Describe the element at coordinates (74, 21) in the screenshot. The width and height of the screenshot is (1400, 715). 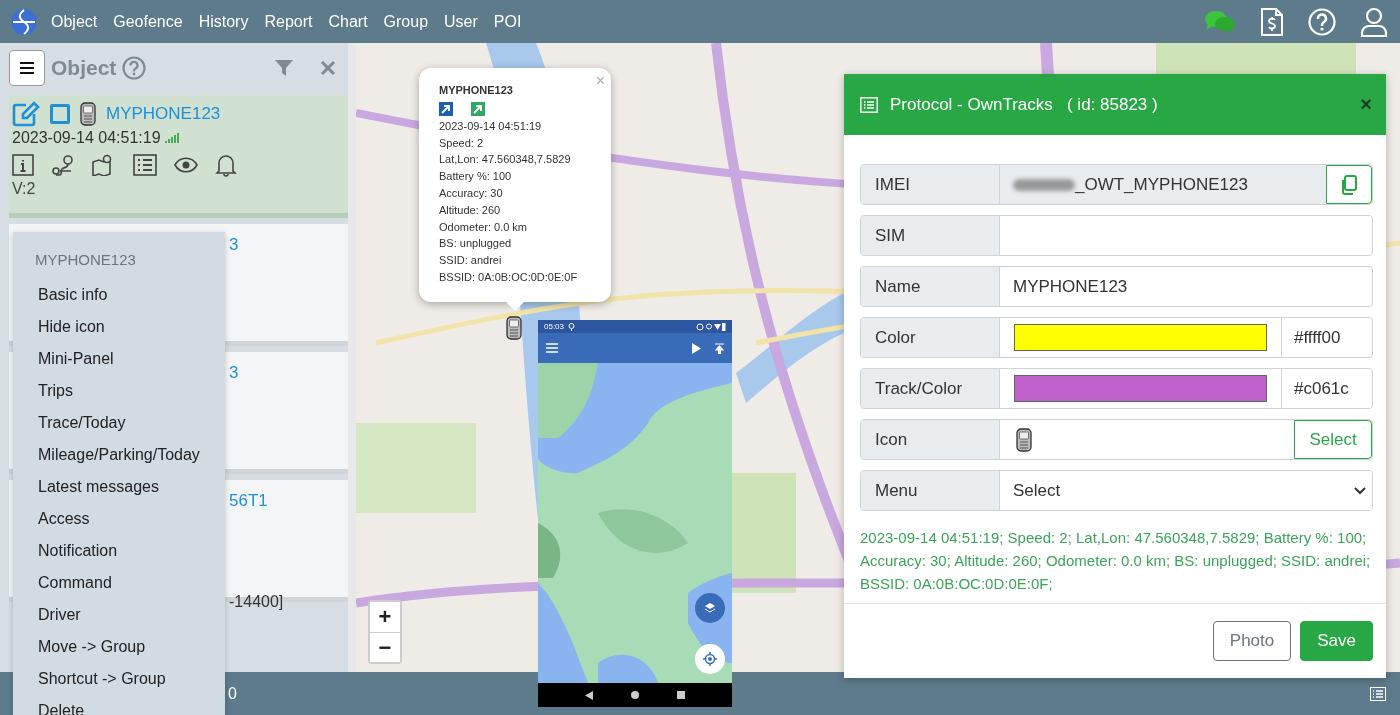
I see `nav-menu-item: Object` at that location.